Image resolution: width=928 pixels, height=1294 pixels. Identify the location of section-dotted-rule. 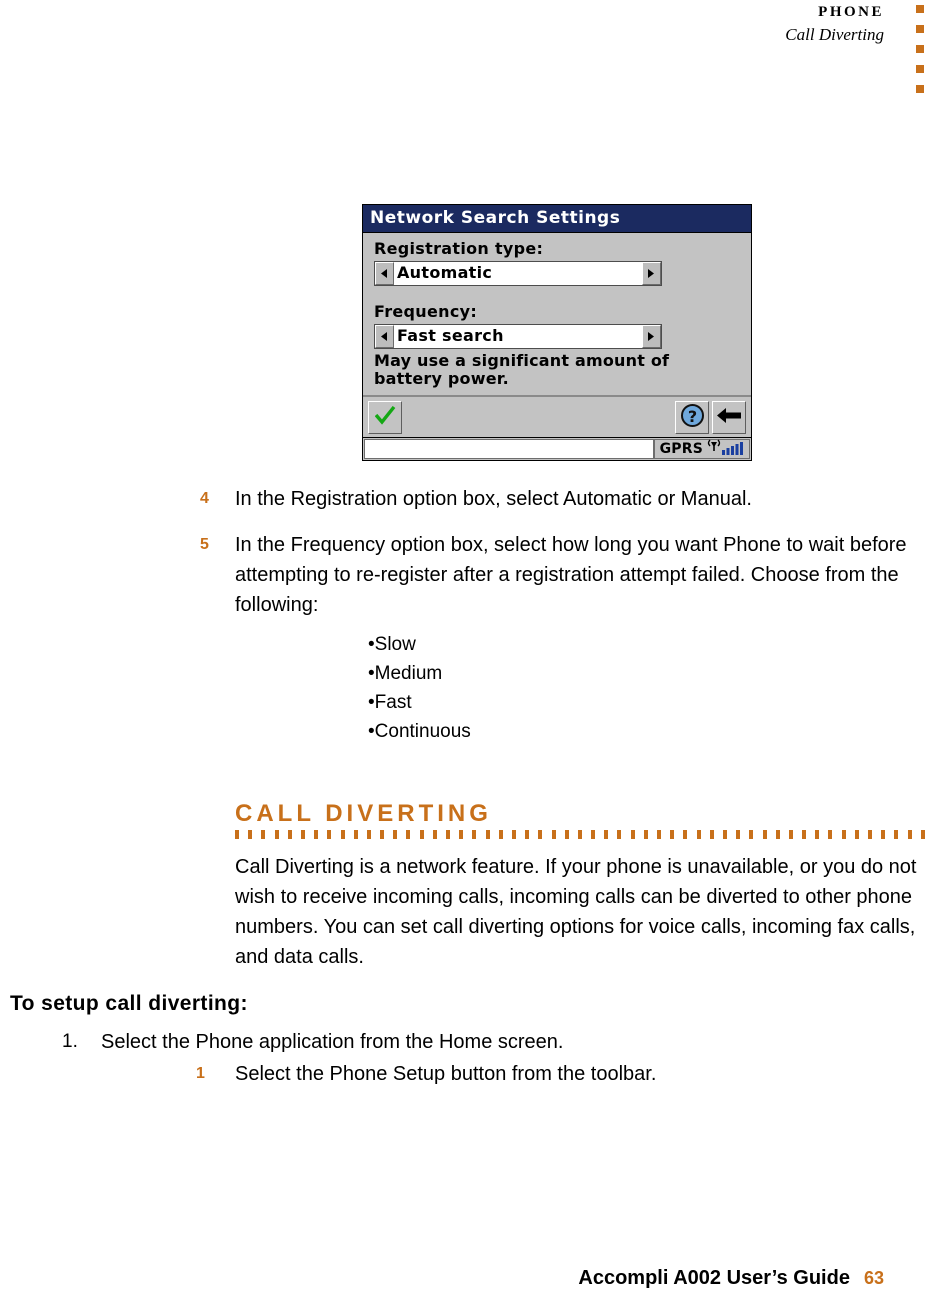
(580, 834).